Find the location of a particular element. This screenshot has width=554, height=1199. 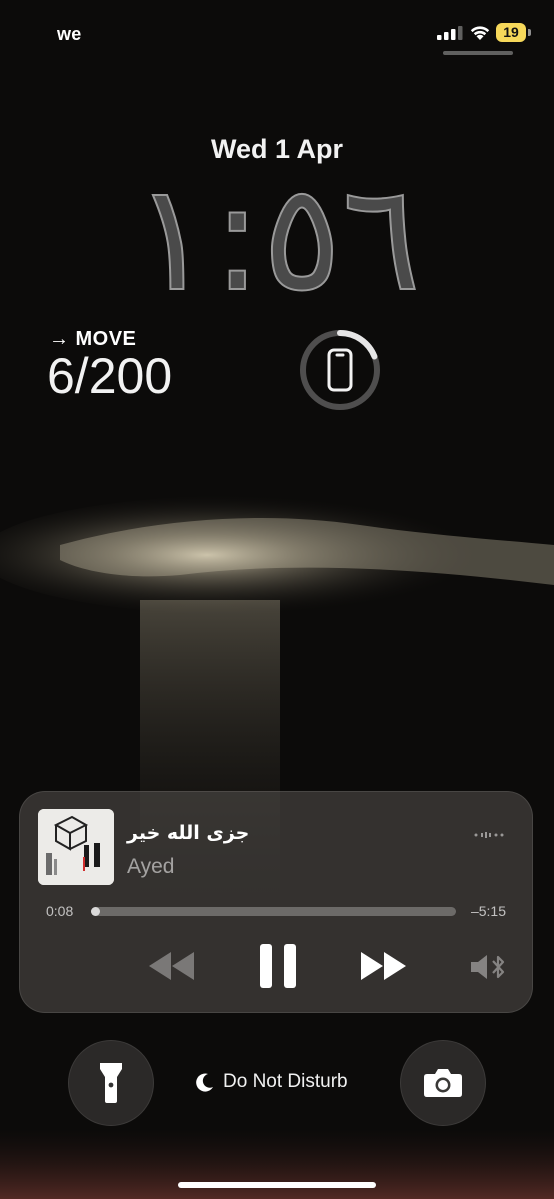

track-title: جزى الله خير is located at coordinates (188, 833).